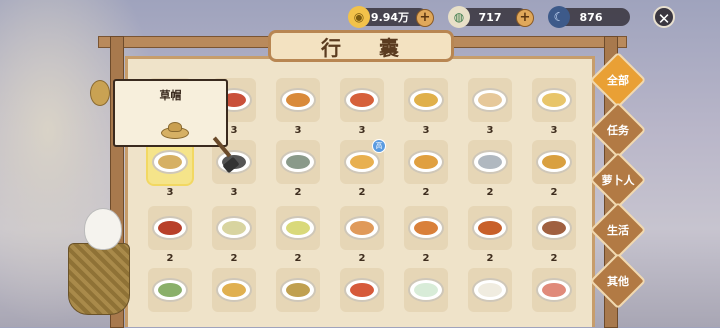 The height and width of the screenshot is (328, 720). What do you see at coordinates (589, 17) in the screenshot?
I see `moon-counter: ☾ 876` at bounding box center [589, 17].